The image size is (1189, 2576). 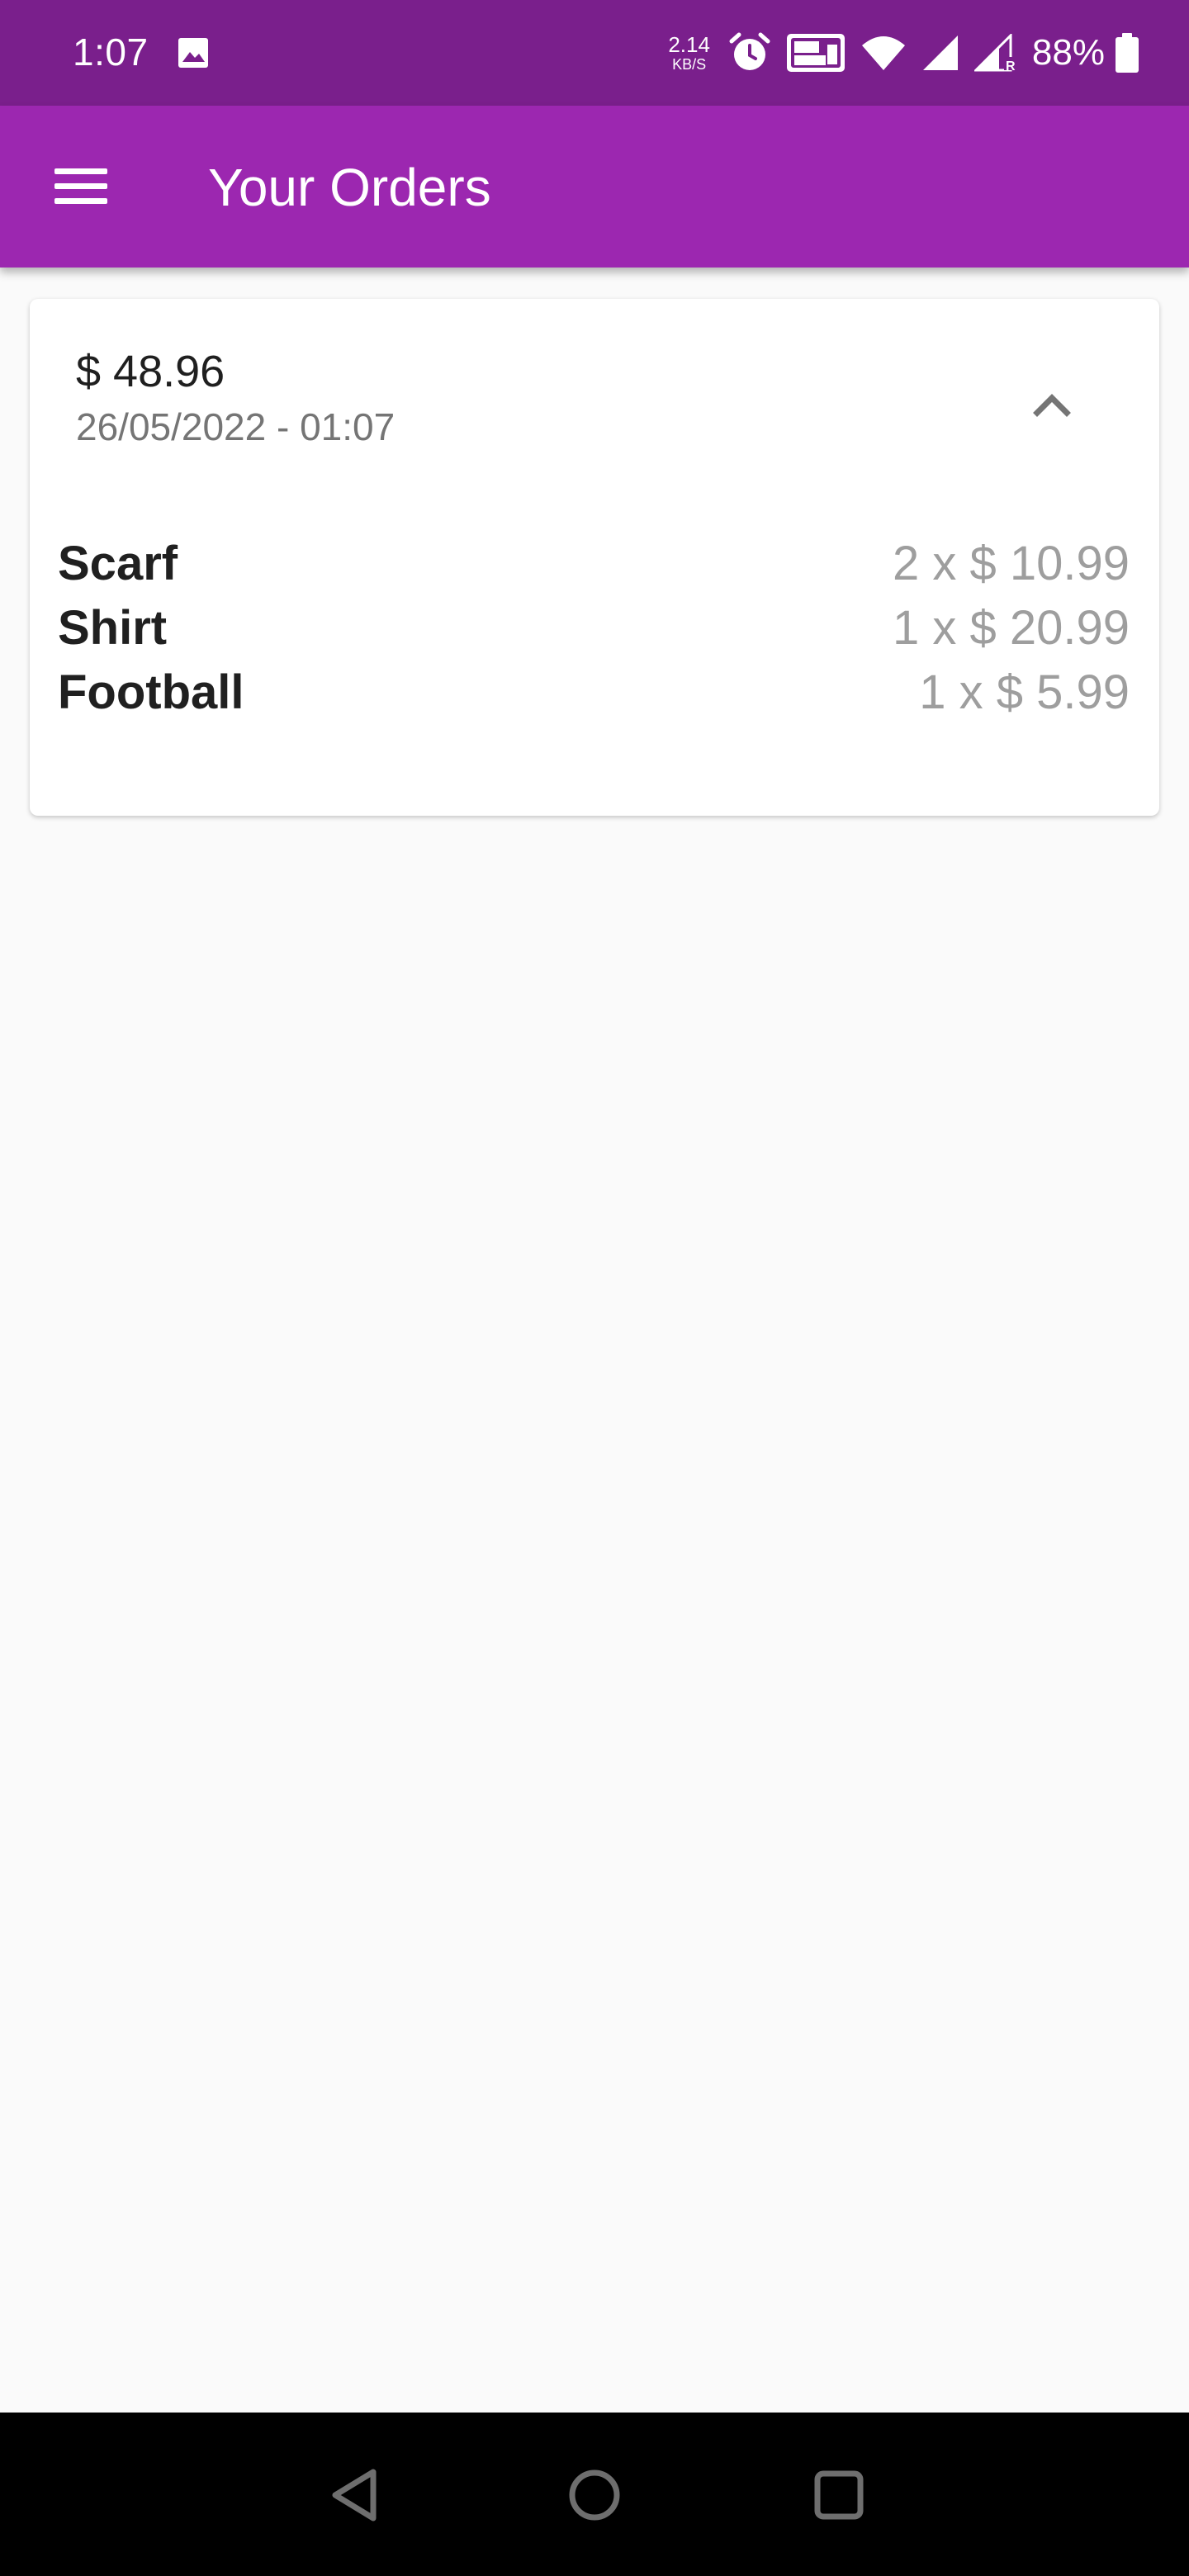 I want to click on order-total: $ 48.96, so click(x=150, y=371).